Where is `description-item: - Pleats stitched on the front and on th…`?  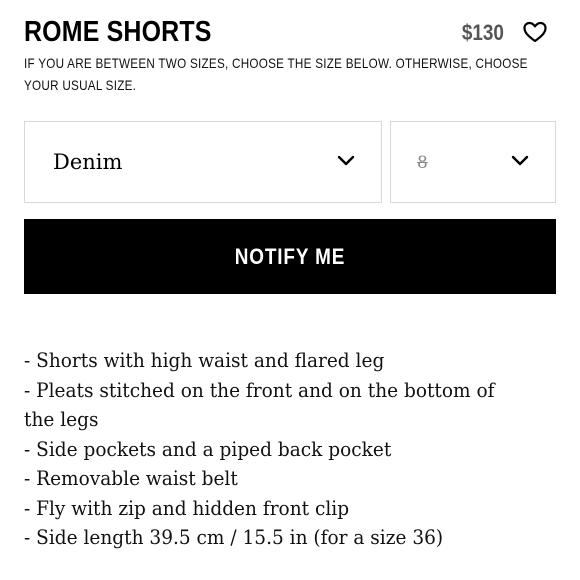
description-item: - Pleats stitched on the front and on th… is located at coordinates (259, 405).